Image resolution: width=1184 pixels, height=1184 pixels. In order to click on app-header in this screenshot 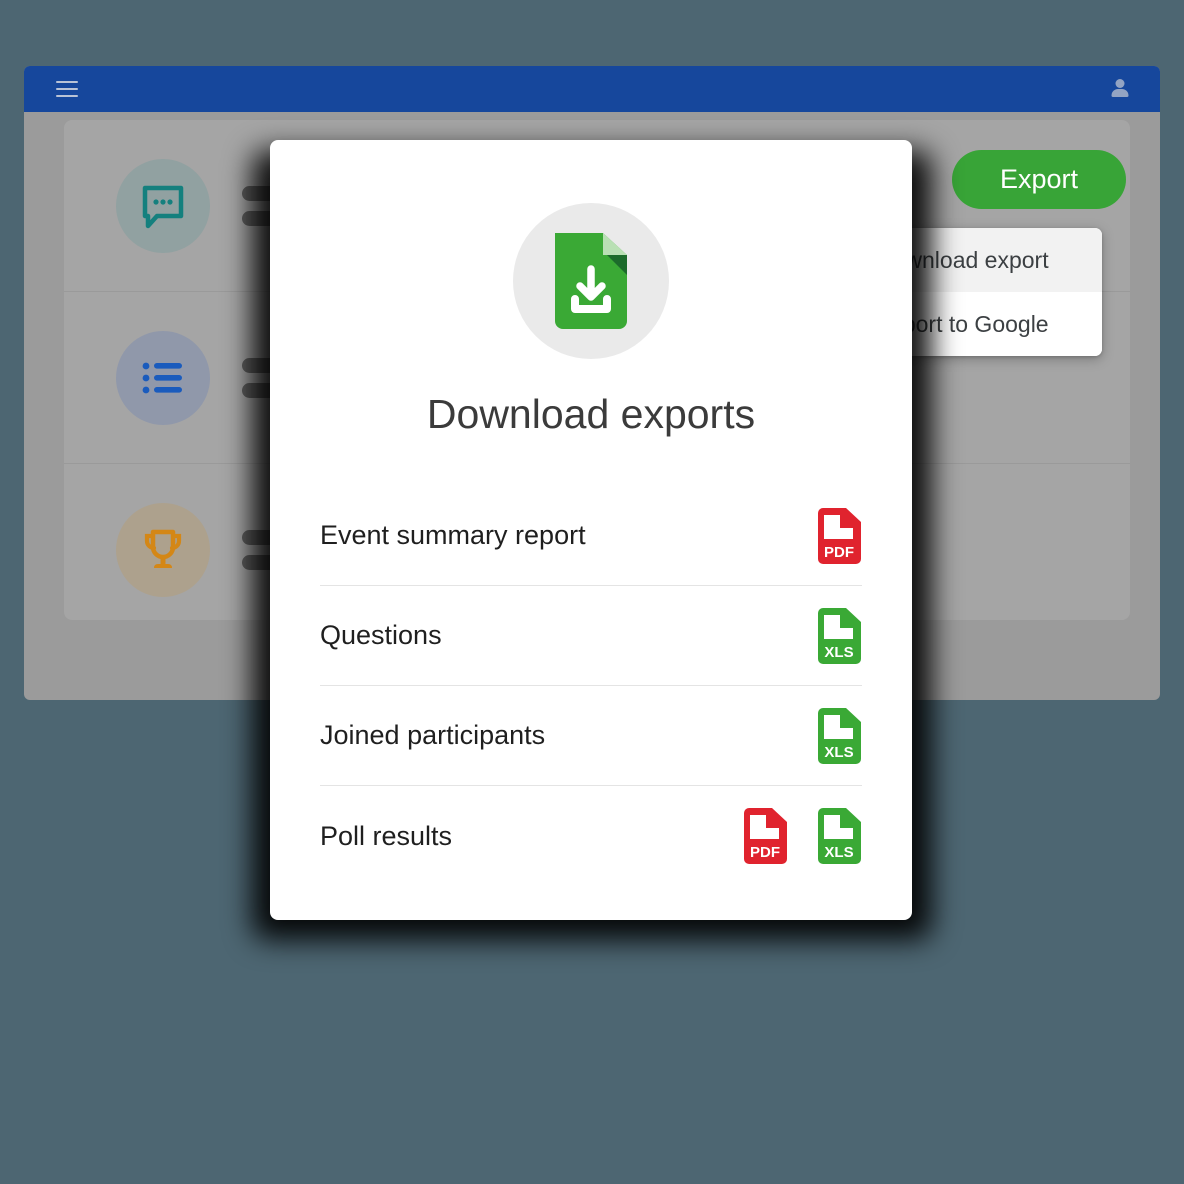, I will do `click(592, 89)`.